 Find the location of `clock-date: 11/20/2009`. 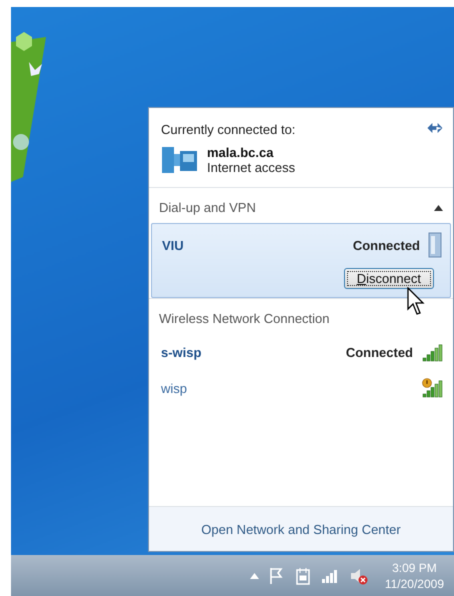

clock-date: 11/20/2009 is located at coordinates (414, 584).